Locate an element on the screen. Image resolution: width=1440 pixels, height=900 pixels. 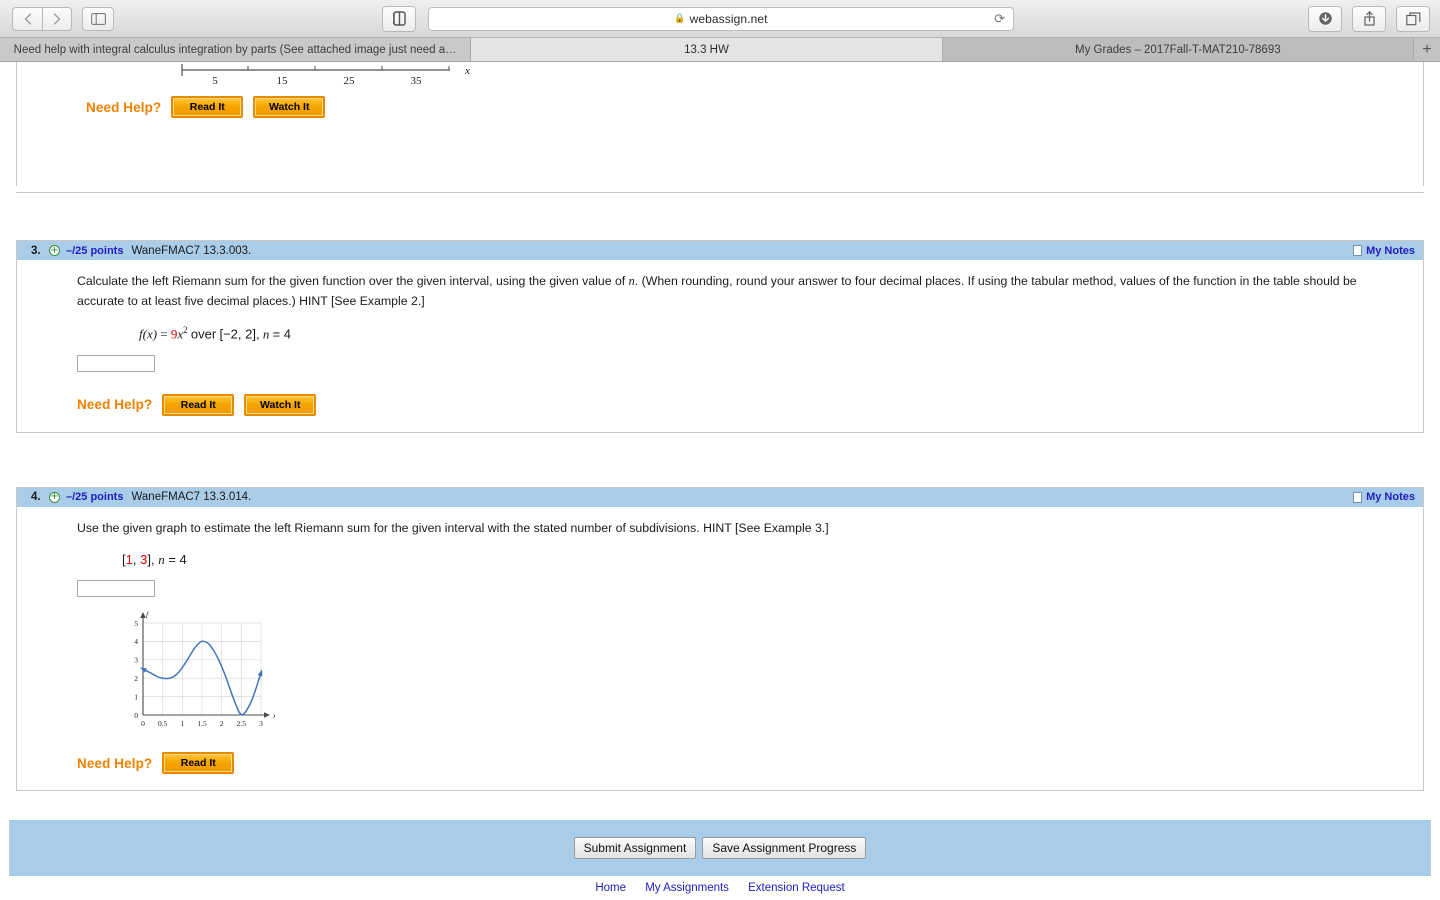
back-button is located at coordinates (27, 18).